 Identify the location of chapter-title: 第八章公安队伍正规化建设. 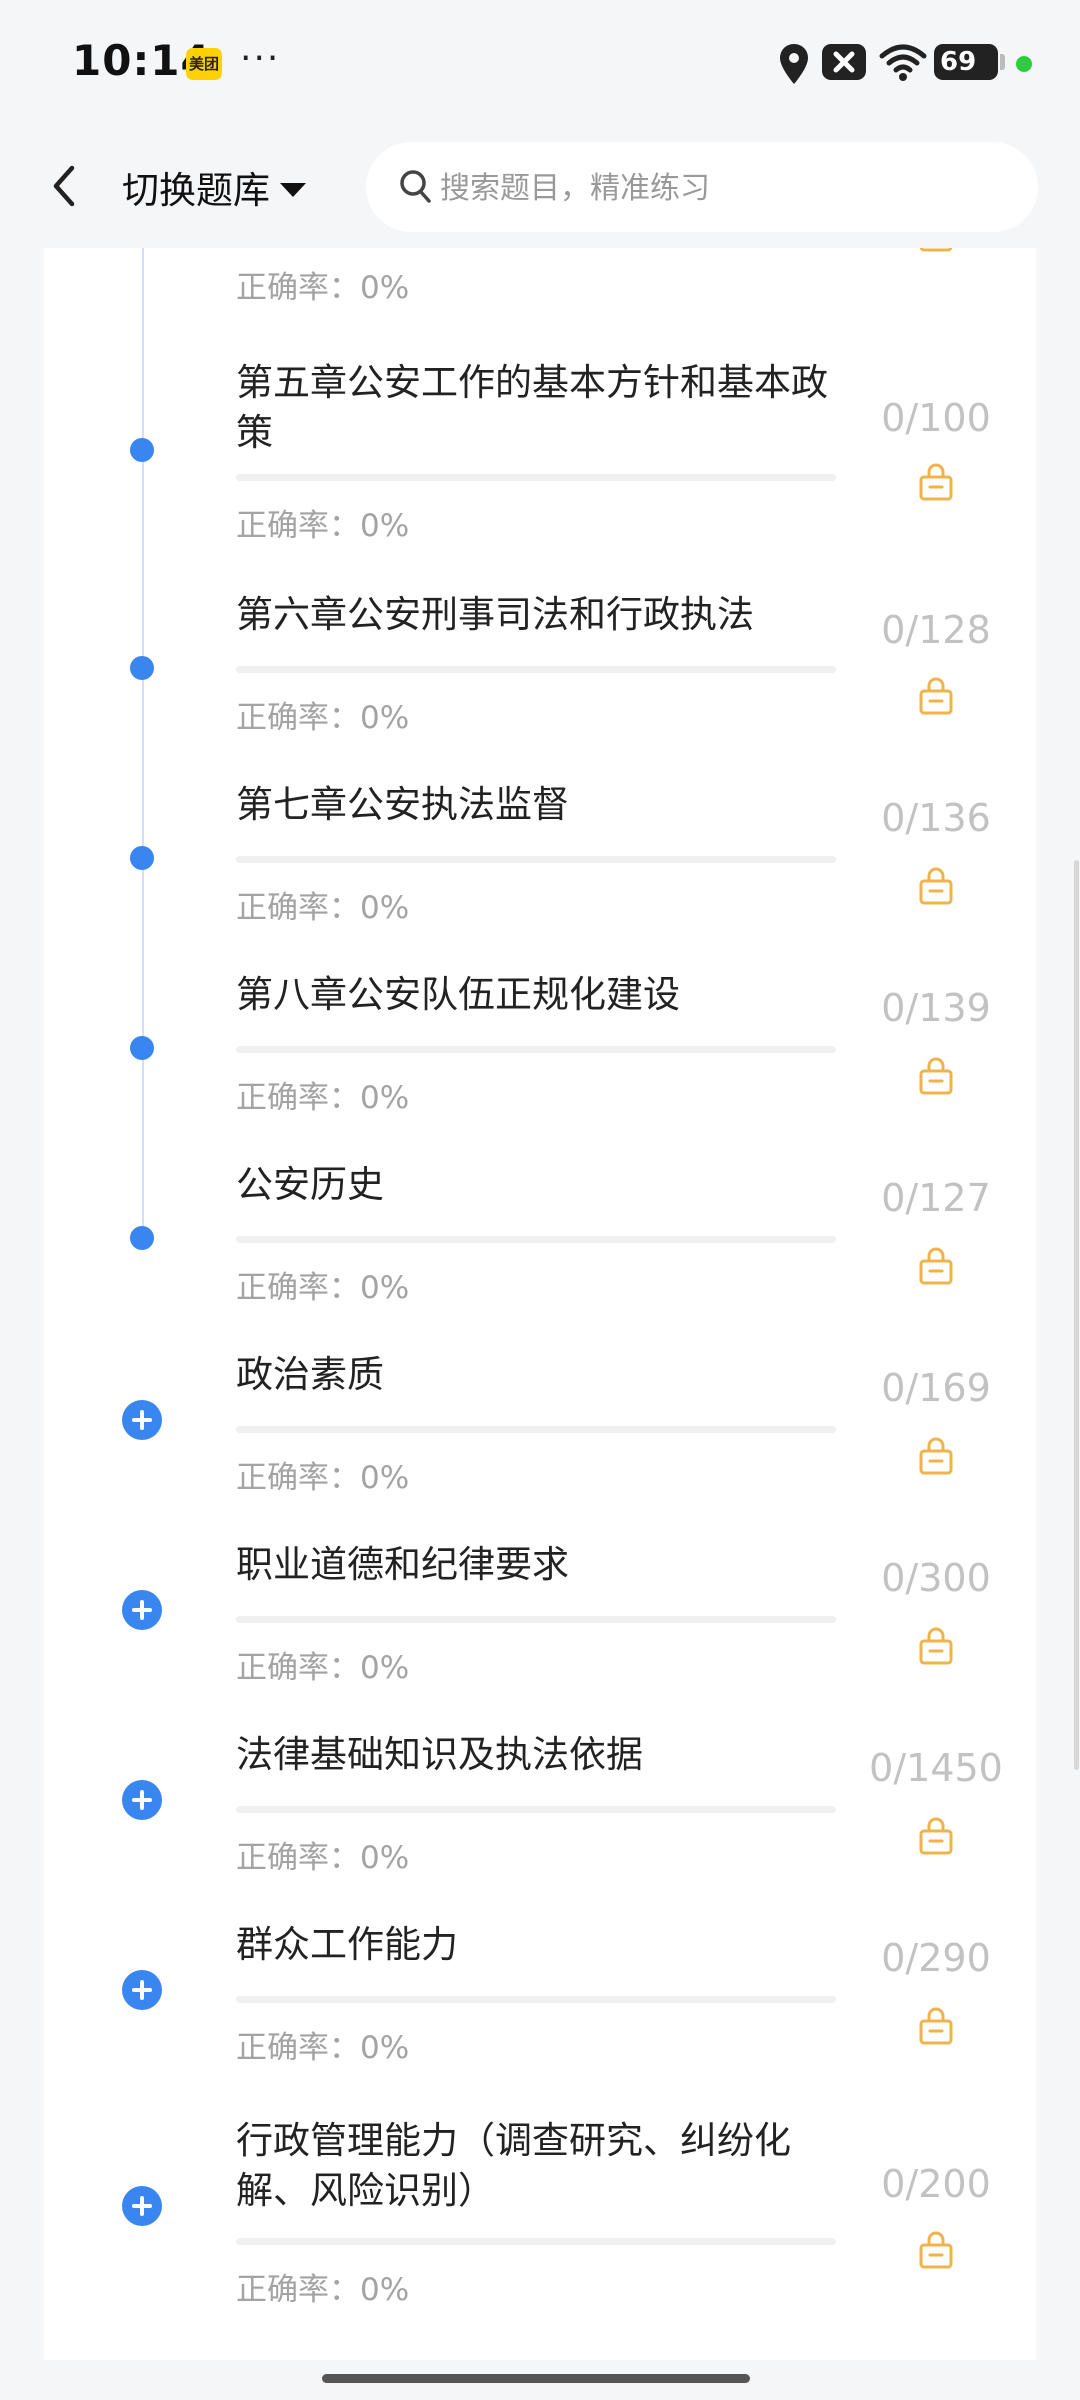
(536, 995).